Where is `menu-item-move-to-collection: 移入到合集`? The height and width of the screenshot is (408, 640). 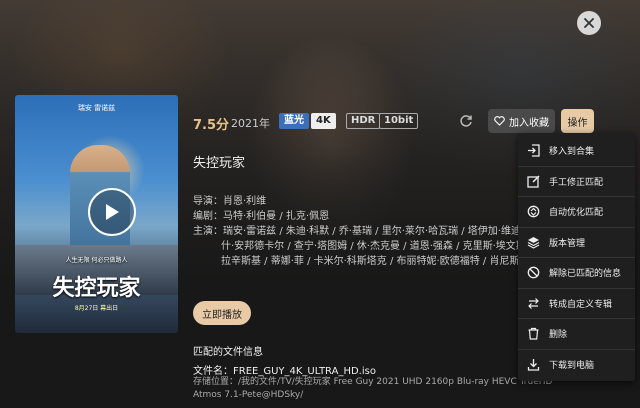 menu-item-move-to-collection: 移入到合集 is located at coordinates (576, 151).